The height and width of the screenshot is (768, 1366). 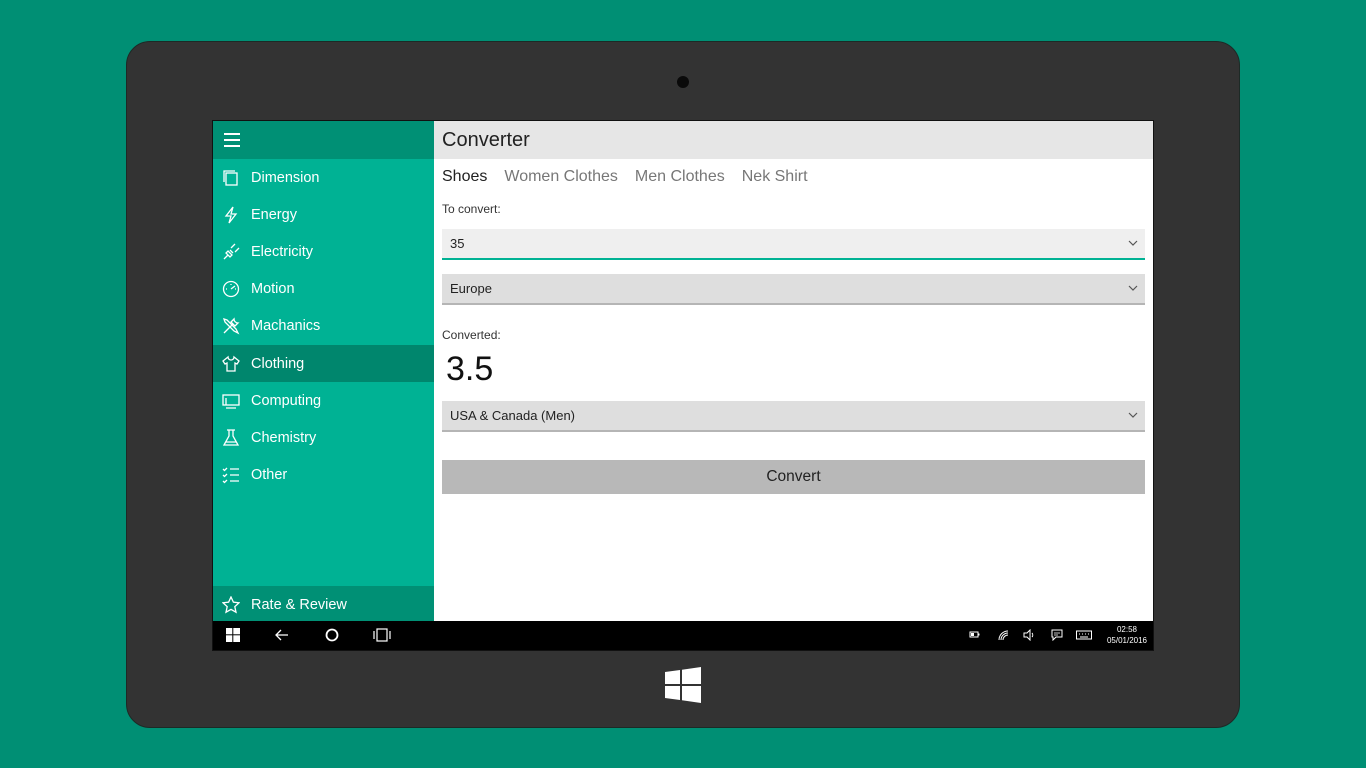 What do you see at coordinates (323, 214) in the screenshot?
I see `sidebar-item-energy: Energy` at bounding box center [323, 214].